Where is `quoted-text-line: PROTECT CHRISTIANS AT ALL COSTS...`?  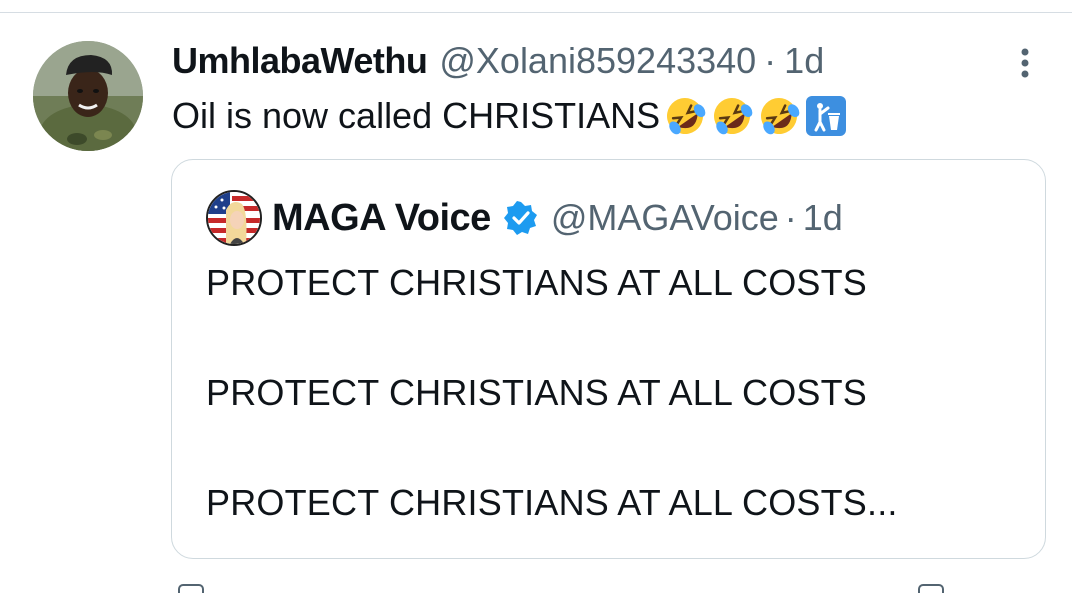 quoted-text-line: PROTECT CHRISTIANS AT ALL COSTS... is located at coordinates (552, 502).